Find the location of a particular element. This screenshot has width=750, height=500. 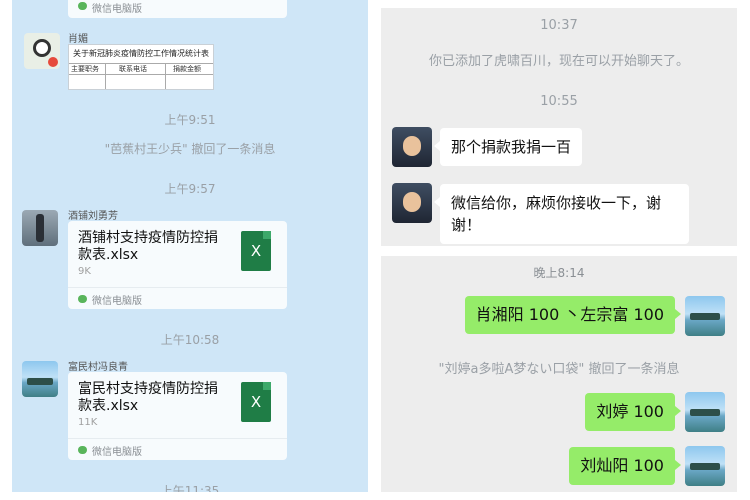

message-bubble: 那个捐款我捐一百 is located at coordinates (508, 147).